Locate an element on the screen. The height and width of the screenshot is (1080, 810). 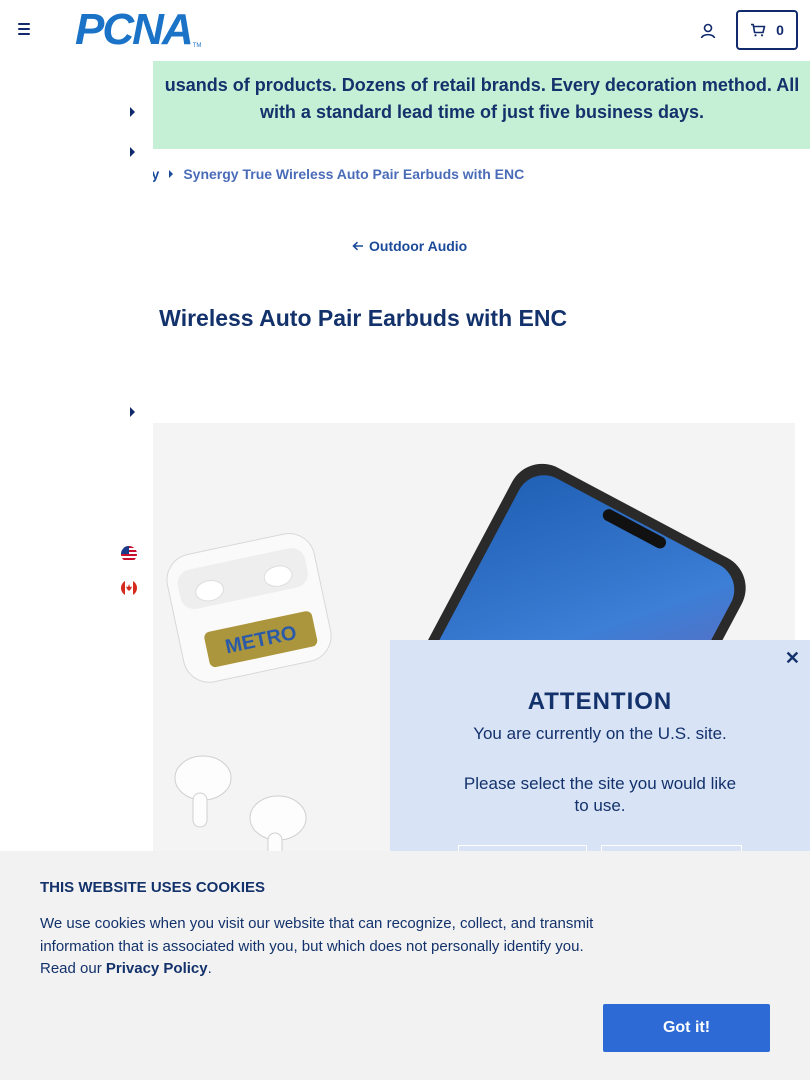
arrow-left-icon is located at coordinates (357, 246).